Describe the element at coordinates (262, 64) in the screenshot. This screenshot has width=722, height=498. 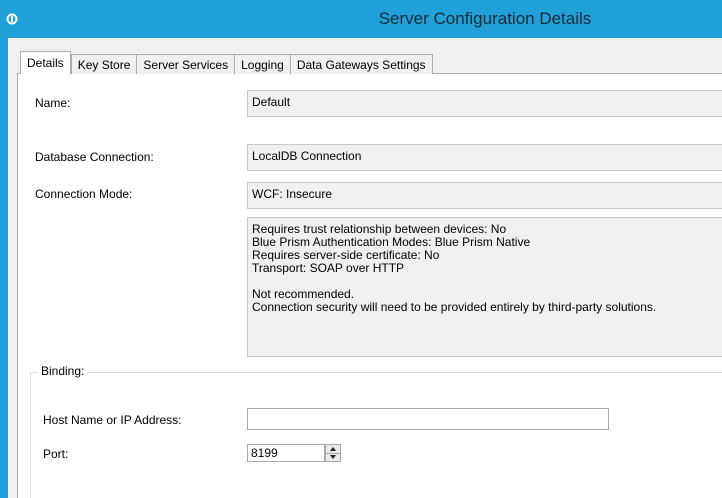
I see `tab-logging: Logging` at that location.